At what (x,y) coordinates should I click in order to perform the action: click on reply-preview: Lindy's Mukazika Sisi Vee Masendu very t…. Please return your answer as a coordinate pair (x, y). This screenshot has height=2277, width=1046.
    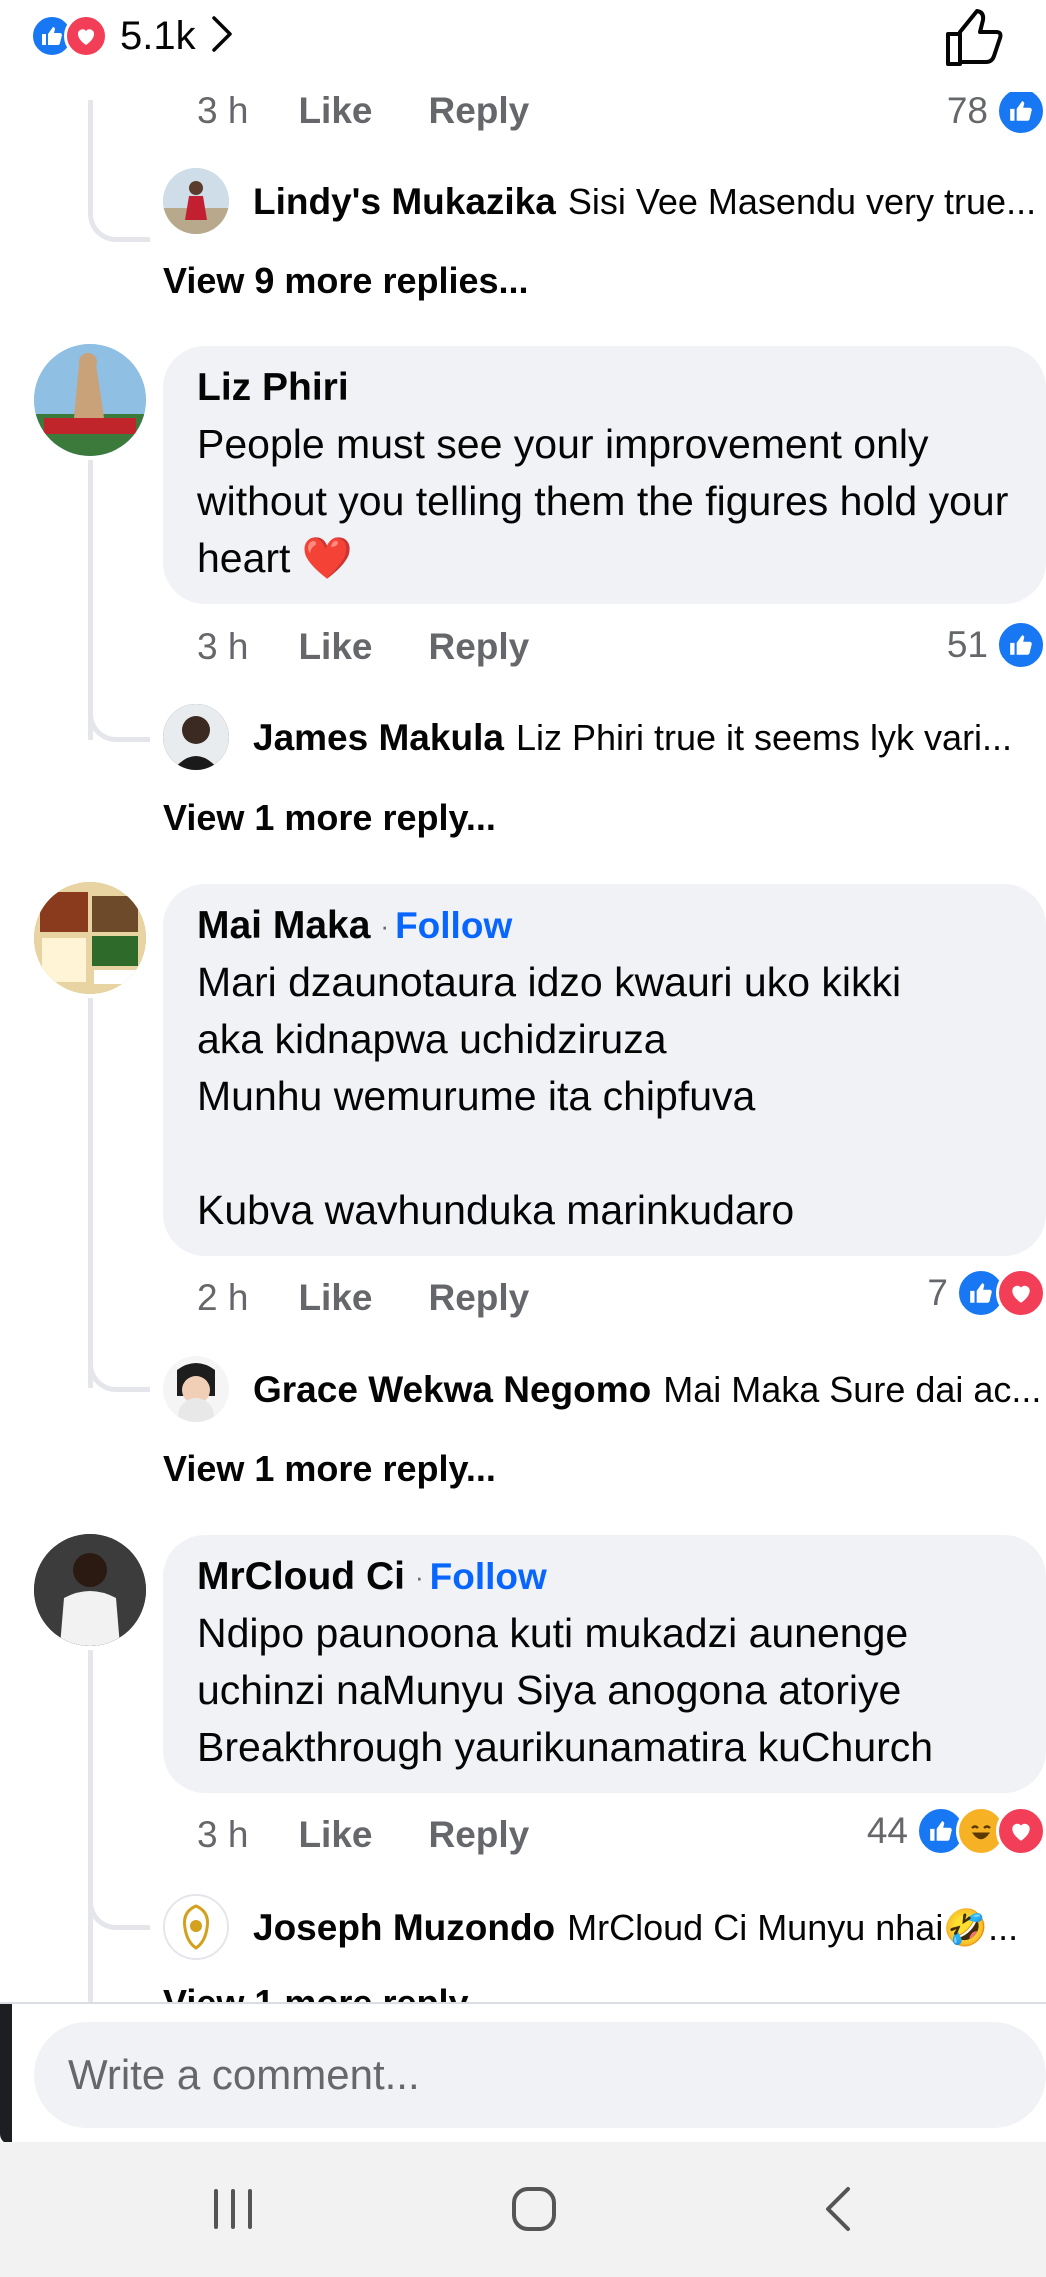
    Looking at the image, I should click on (604, 202).